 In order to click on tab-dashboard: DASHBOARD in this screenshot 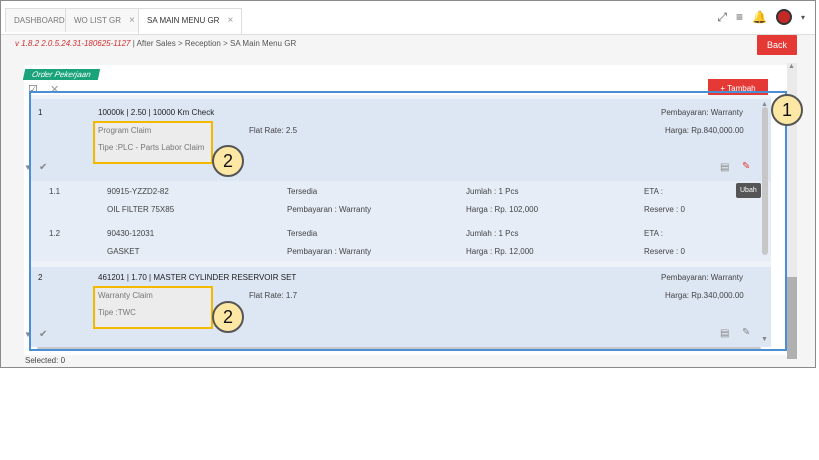, I will do `click(39, 20)`.